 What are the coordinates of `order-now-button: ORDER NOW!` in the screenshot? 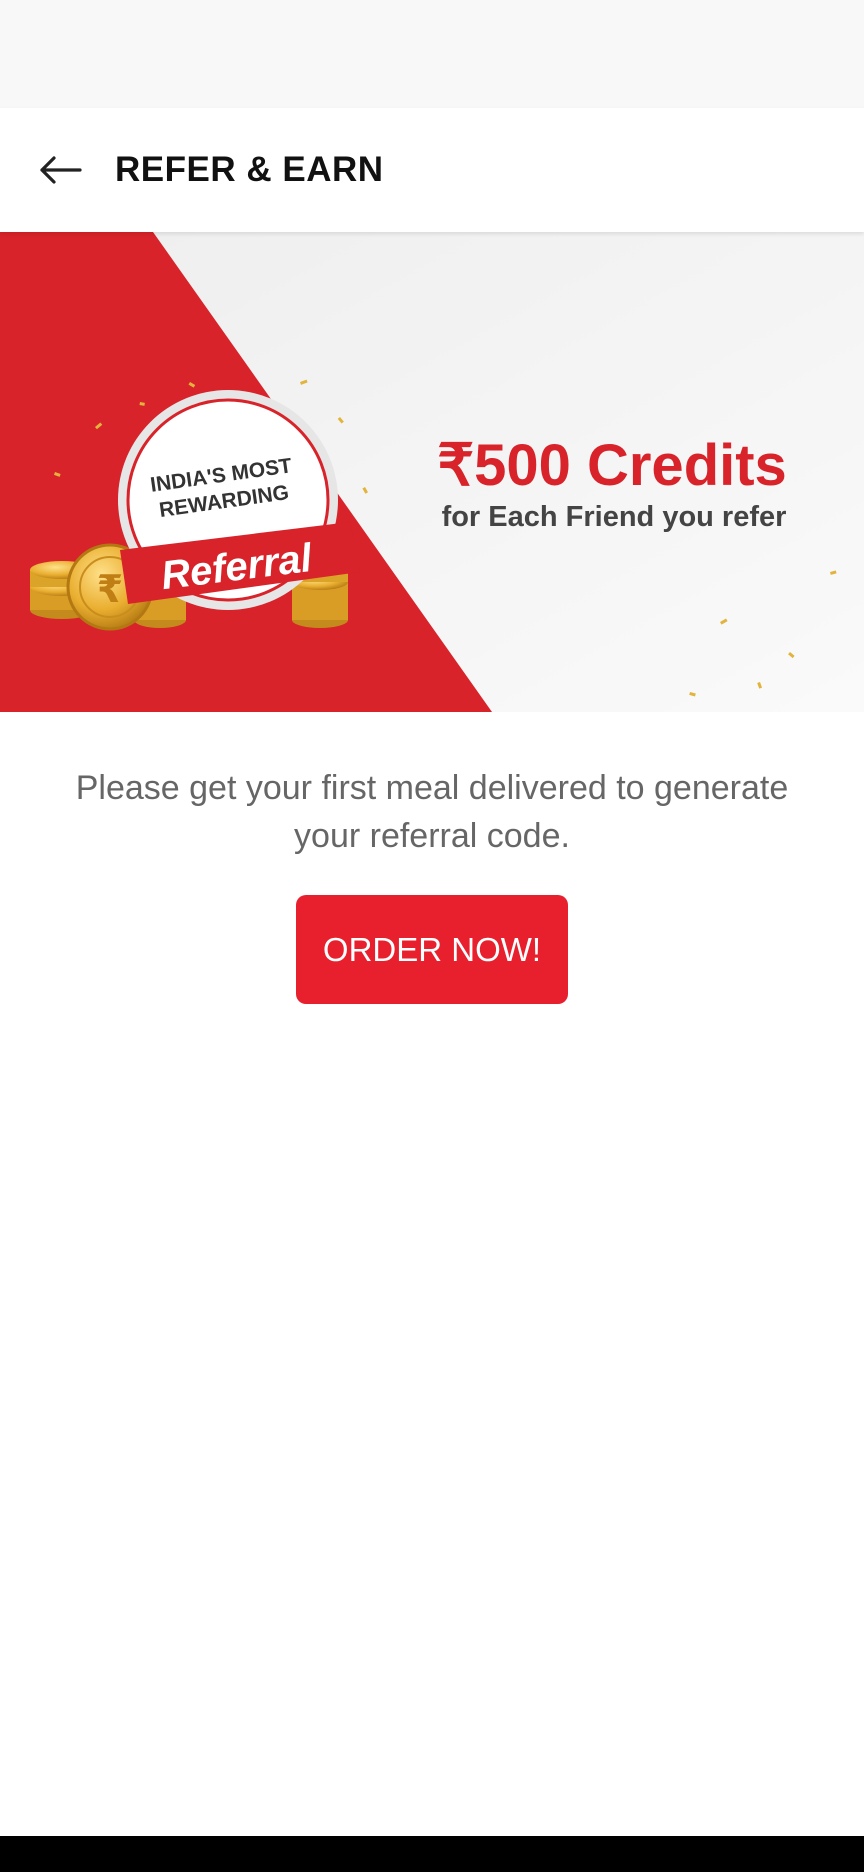 It's located at (432, 949).